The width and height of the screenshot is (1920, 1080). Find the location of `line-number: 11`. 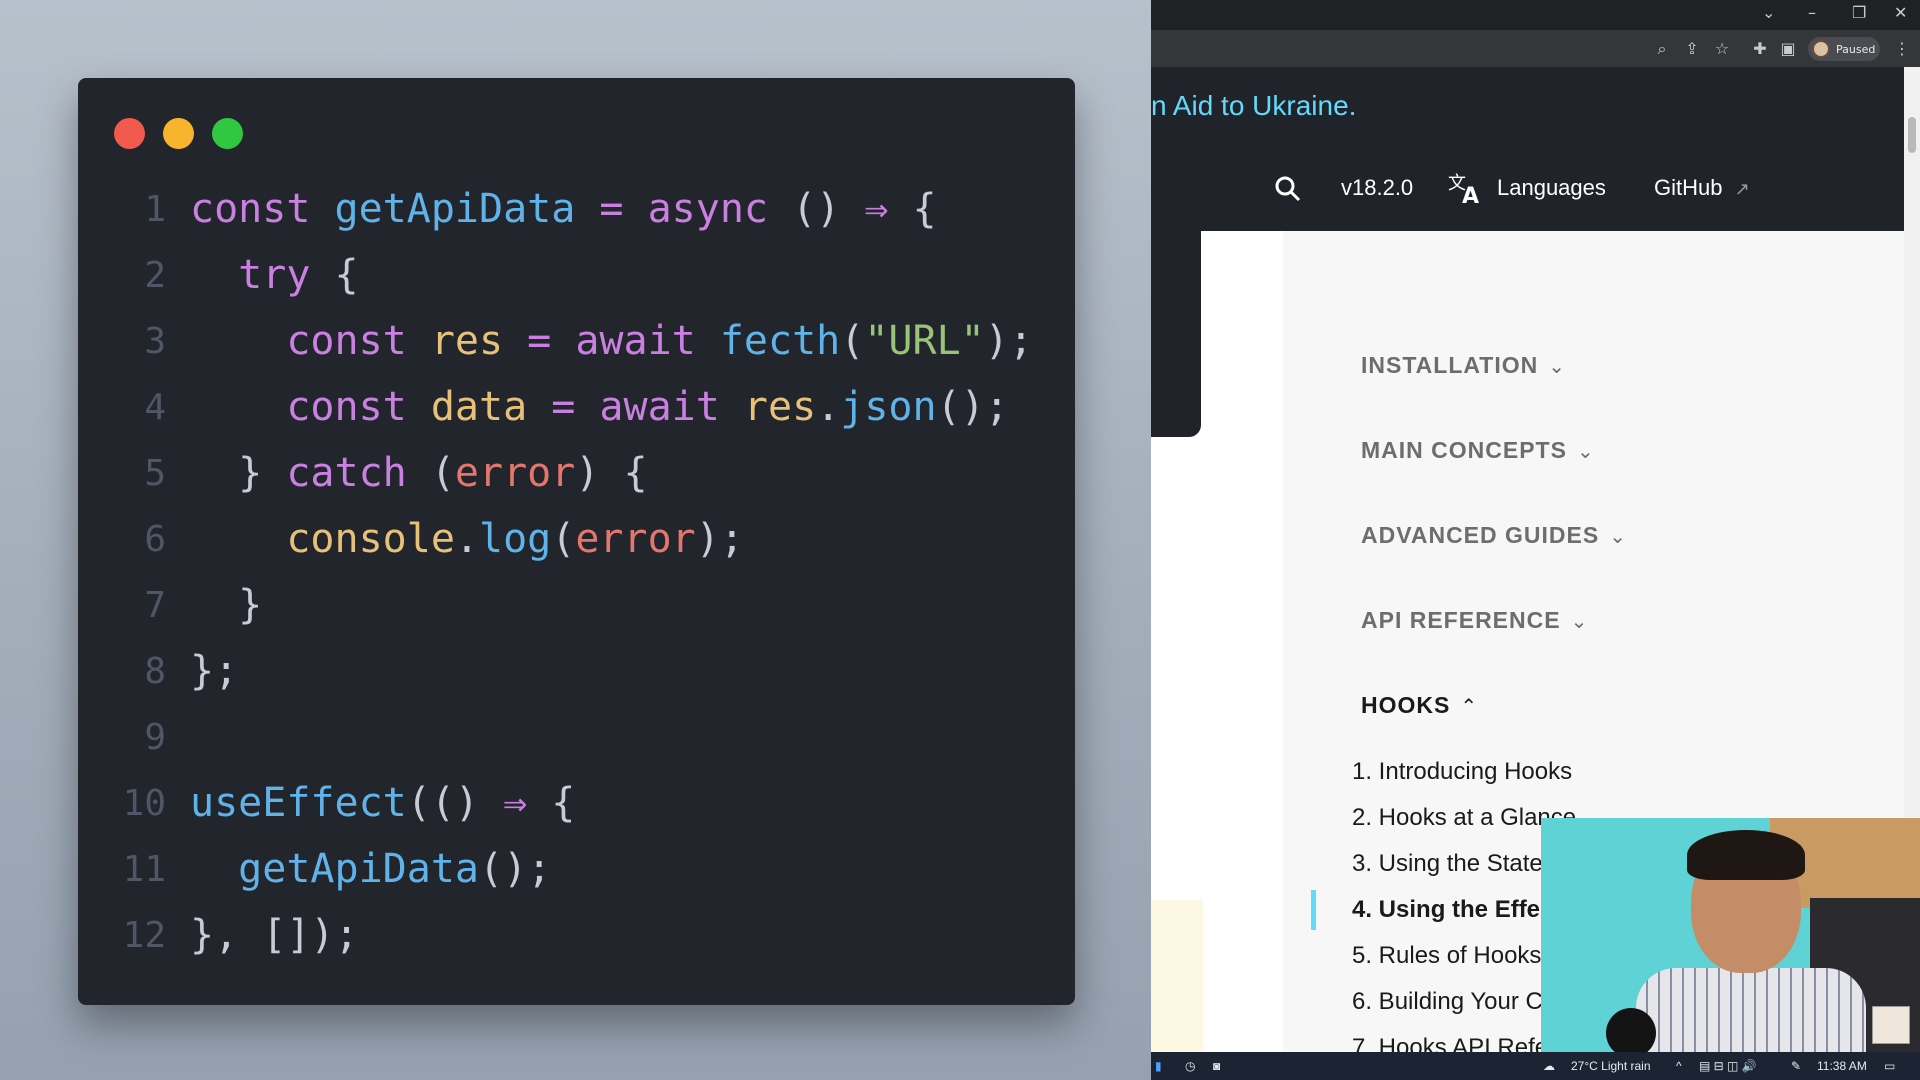

line-number: 11 is located at coordinates (144, 869).